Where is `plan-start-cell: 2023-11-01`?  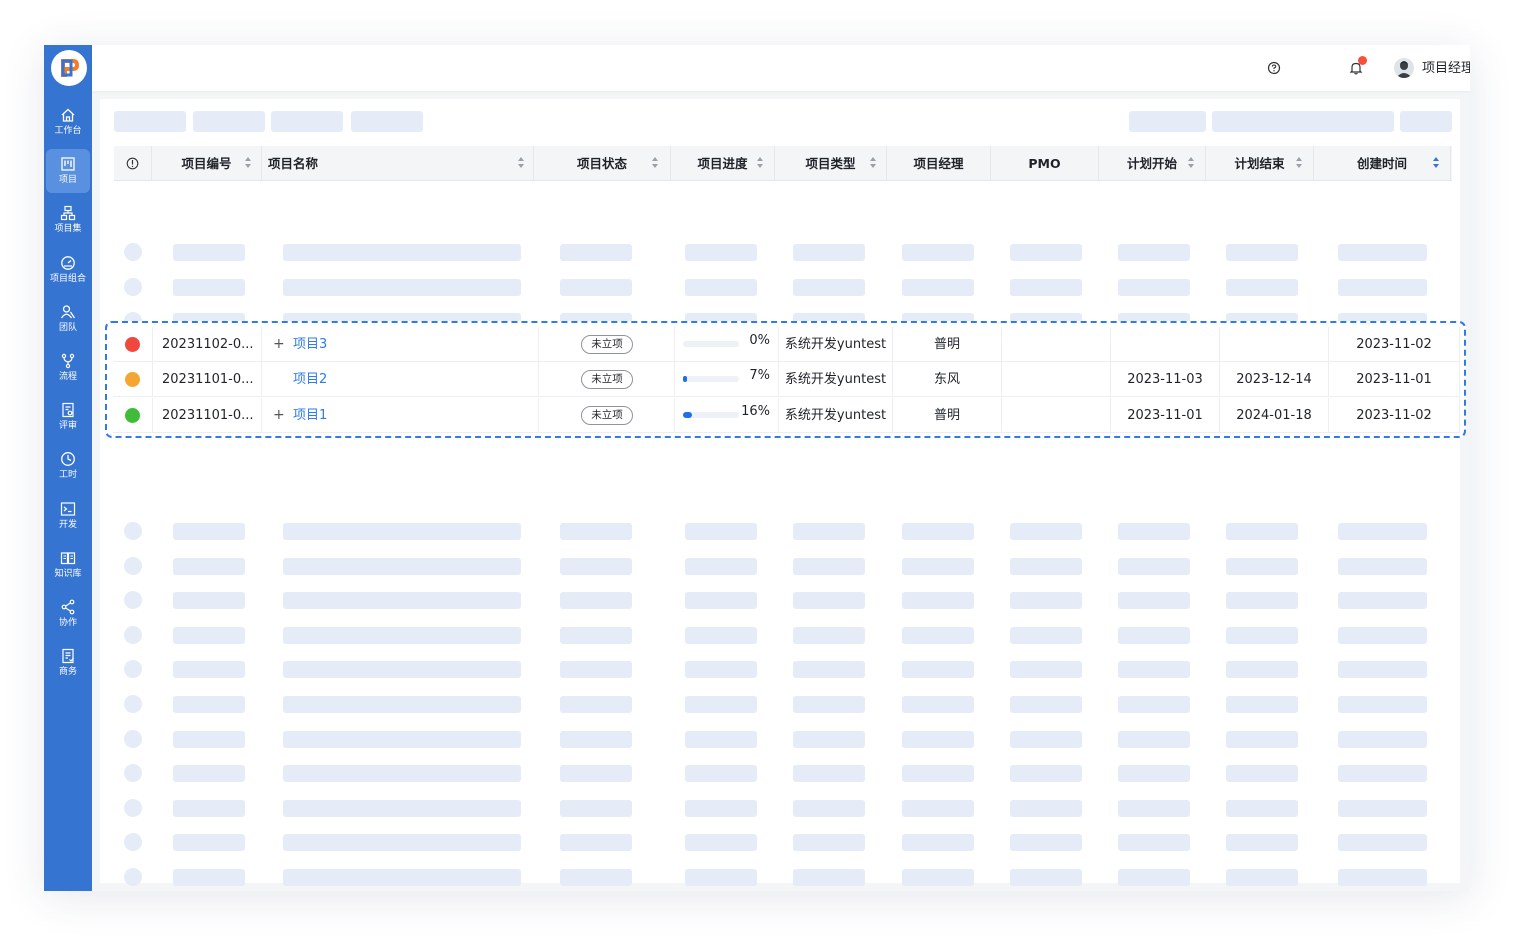
plan-start-cell: 2023-11-01 is located at coordinates (1165, 415).